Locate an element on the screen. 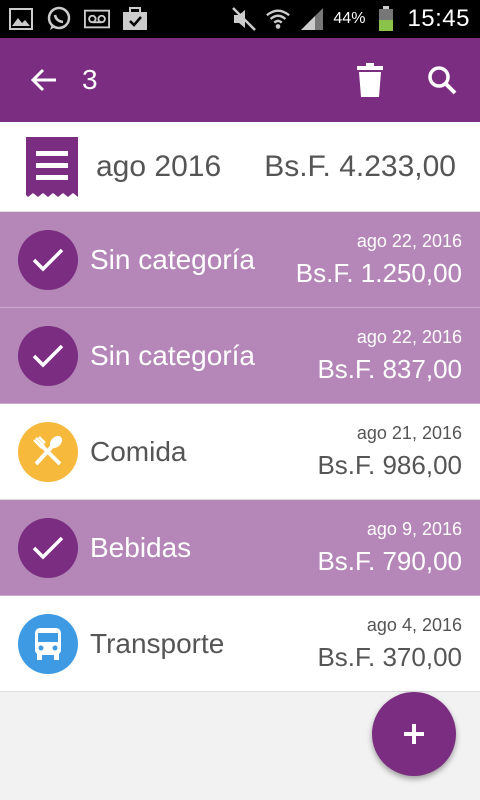 This screenshot has height=800, width=480. back-arrow-icon is located at coordinates (43, 80).